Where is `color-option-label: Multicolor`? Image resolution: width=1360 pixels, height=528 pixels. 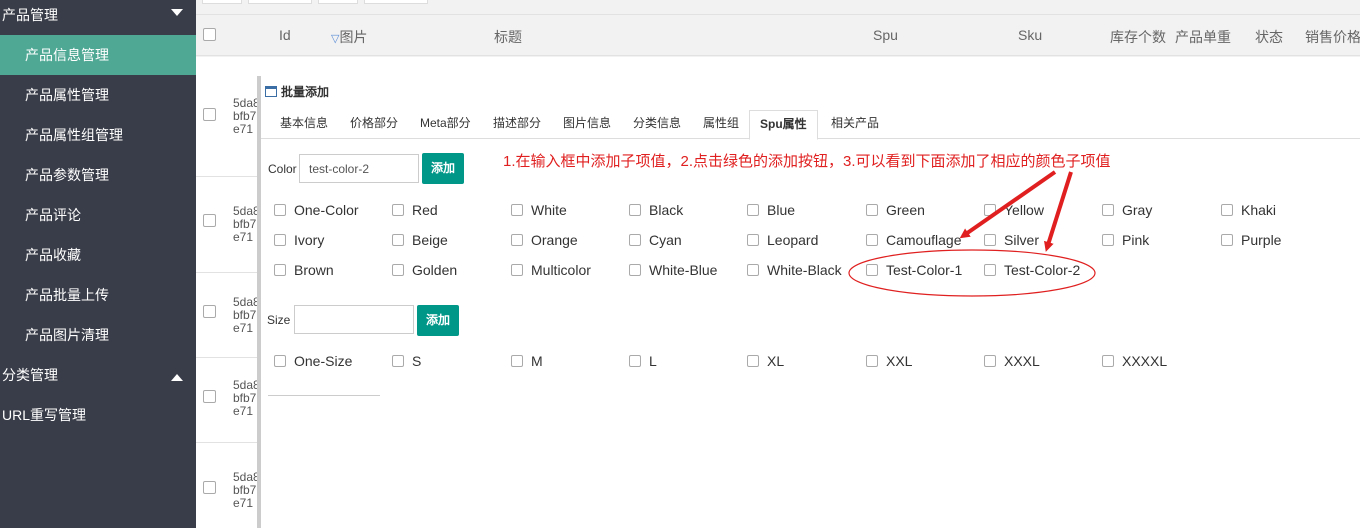 color-option-label: Multicolor is located at coordinates (561, 270).